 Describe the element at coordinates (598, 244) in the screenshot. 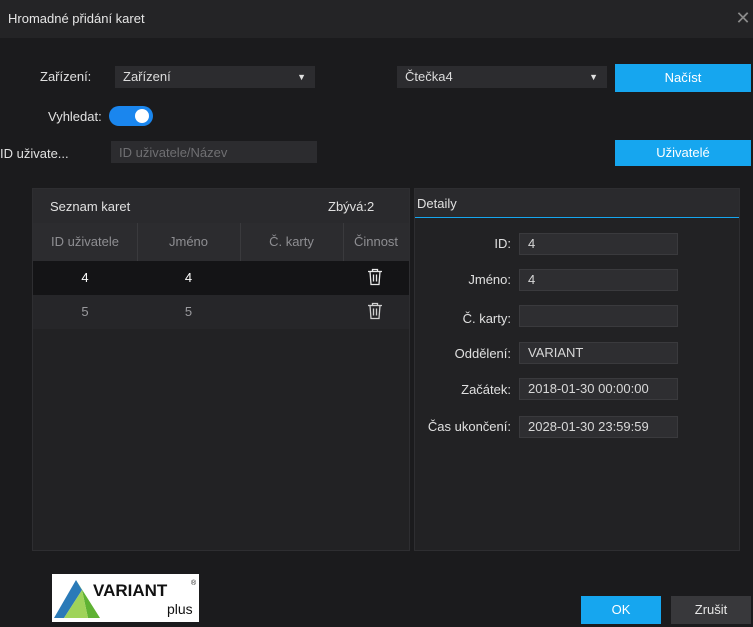

I see `detail-field-id: 4` at that location.